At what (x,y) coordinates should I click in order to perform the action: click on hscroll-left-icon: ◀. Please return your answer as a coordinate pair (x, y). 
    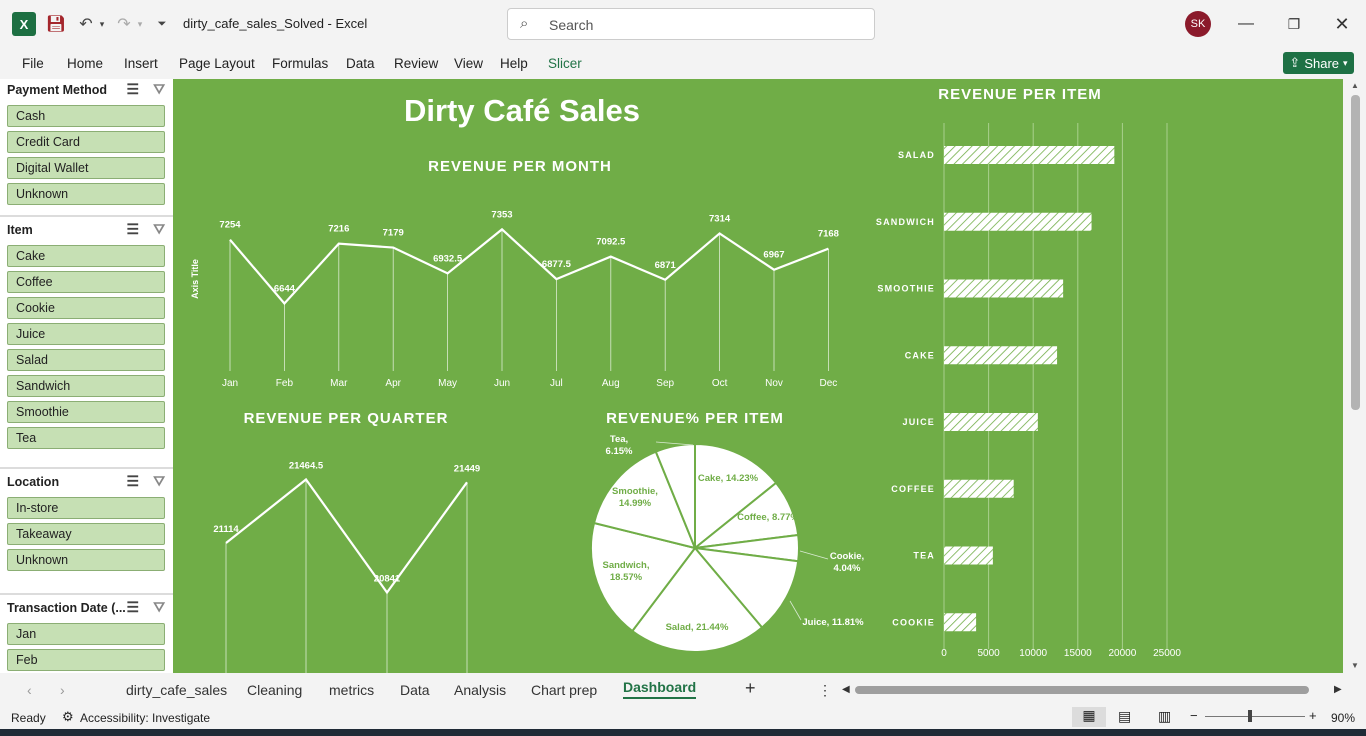
    Looking at the image, I should click on (846, 689).